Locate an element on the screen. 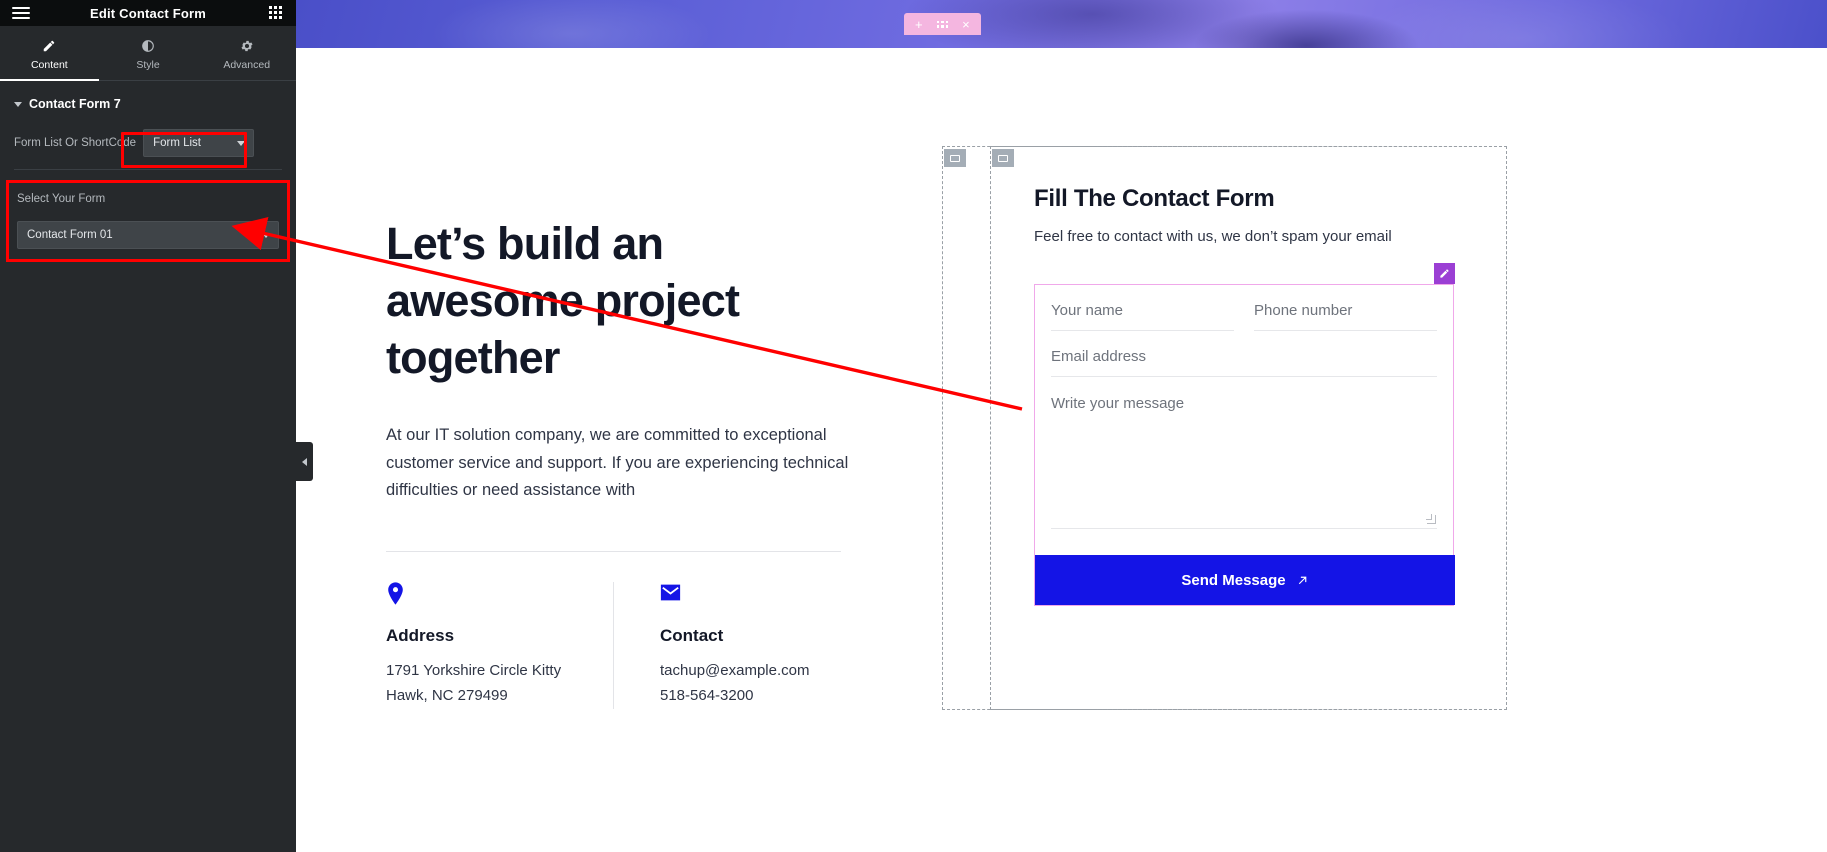 The height and width of the screenshot is (852, 1827). panel-header: Edit Contact Form is located at coordinates (148, 13).